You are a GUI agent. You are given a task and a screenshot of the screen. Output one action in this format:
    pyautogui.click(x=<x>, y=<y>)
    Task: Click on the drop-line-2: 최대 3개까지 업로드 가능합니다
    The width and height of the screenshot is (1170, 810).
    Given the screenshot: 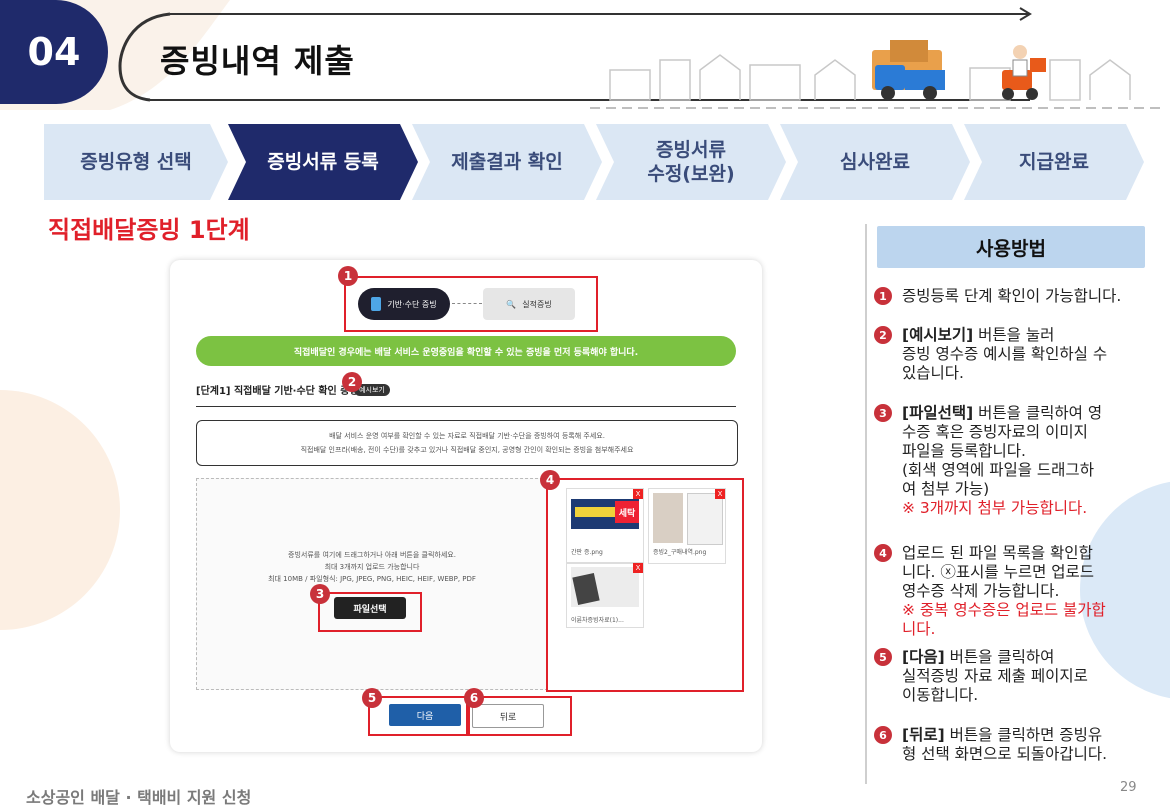 What is the action you would take?
    pyautogui.click(x=372, y=567)
    